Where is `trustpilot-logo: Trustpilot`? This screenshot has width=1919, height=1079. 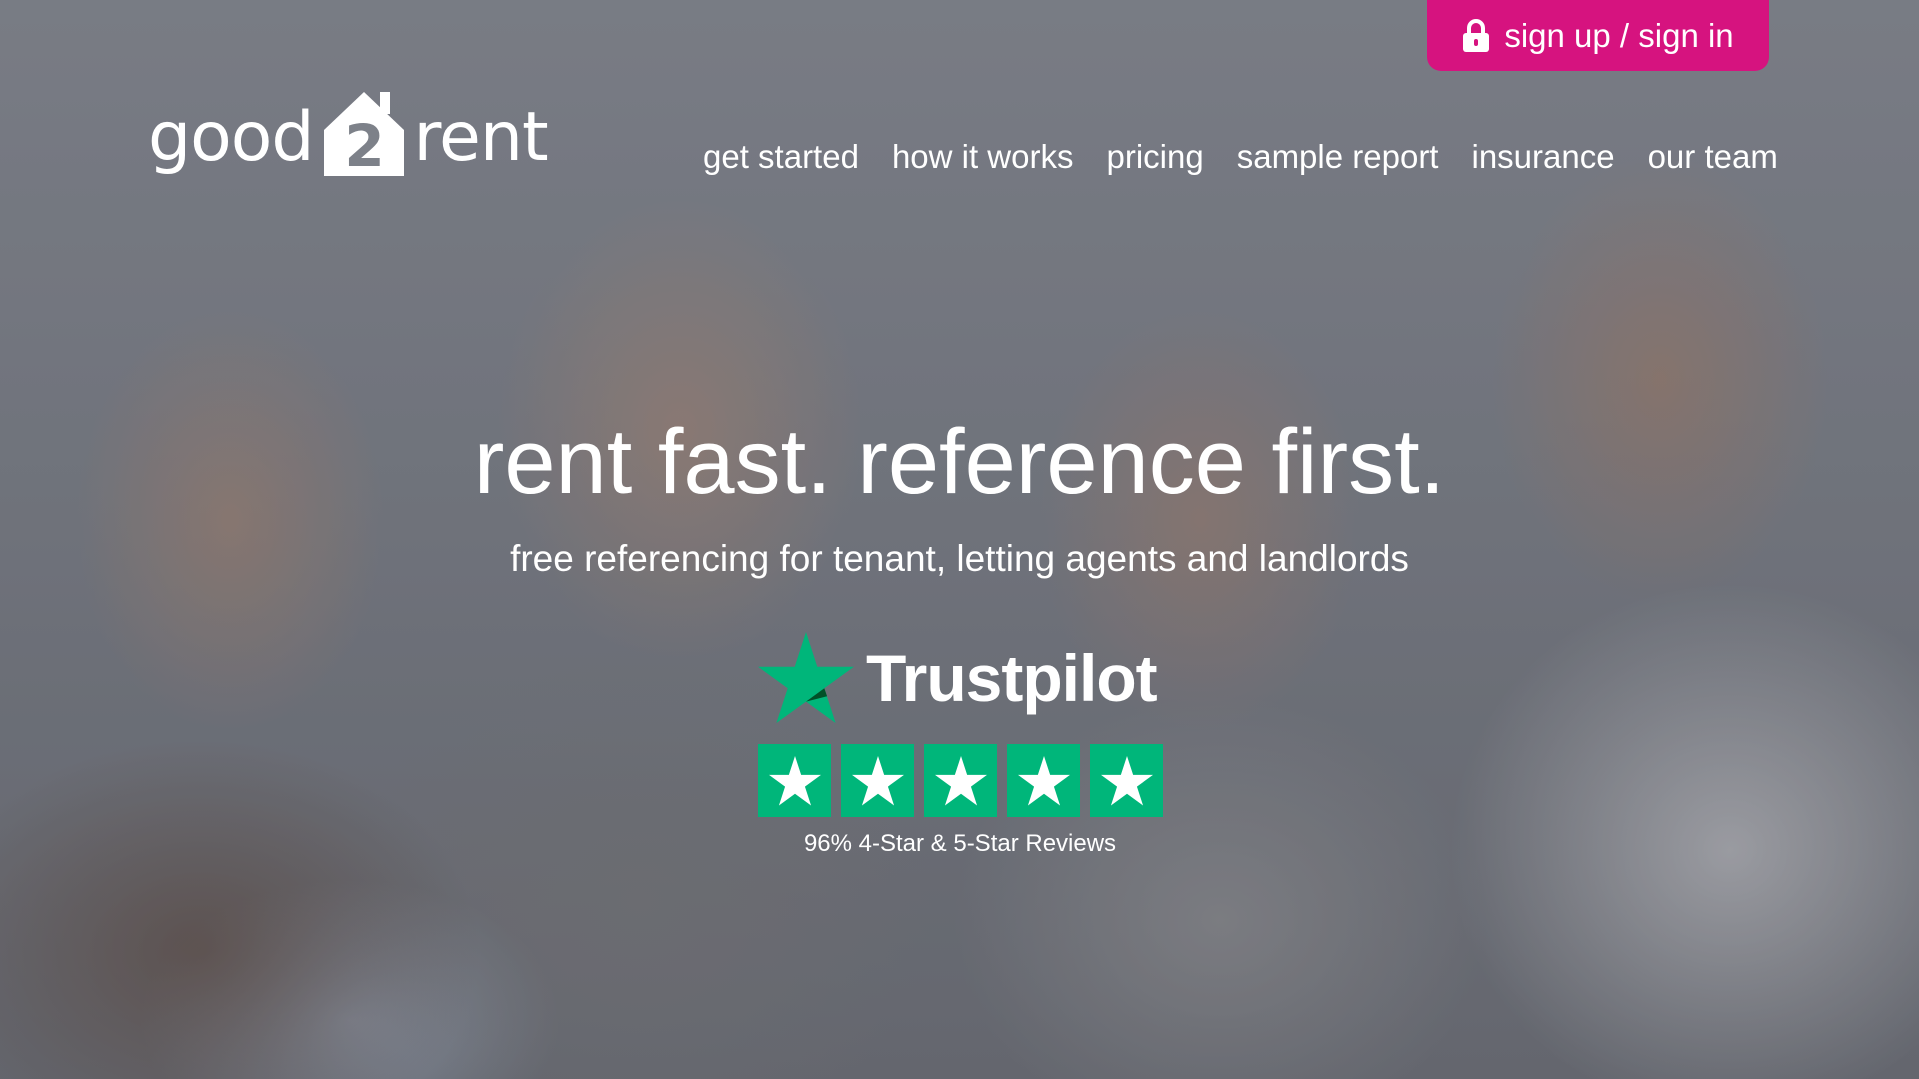 trustpilot-logo: Trustpilot is located at coordinates (958, 678).